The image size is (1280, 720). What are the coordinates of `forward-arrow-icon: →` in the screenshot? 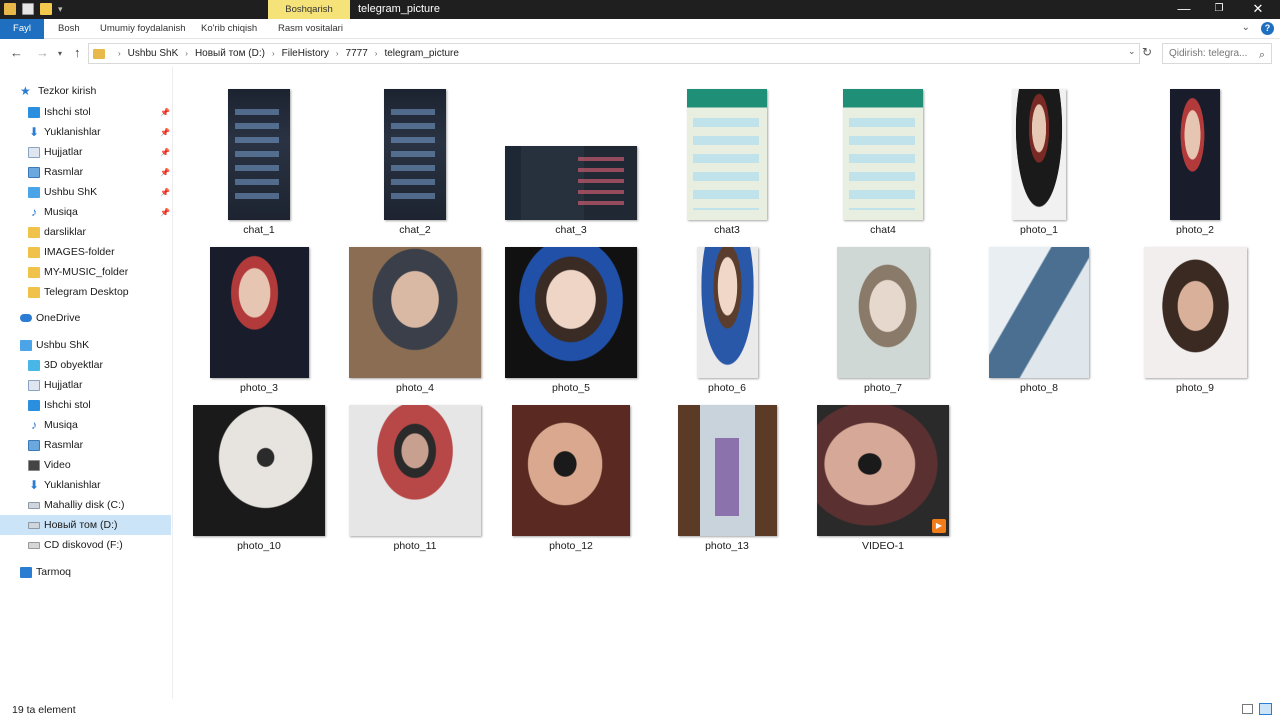 It's located at (42, 52).